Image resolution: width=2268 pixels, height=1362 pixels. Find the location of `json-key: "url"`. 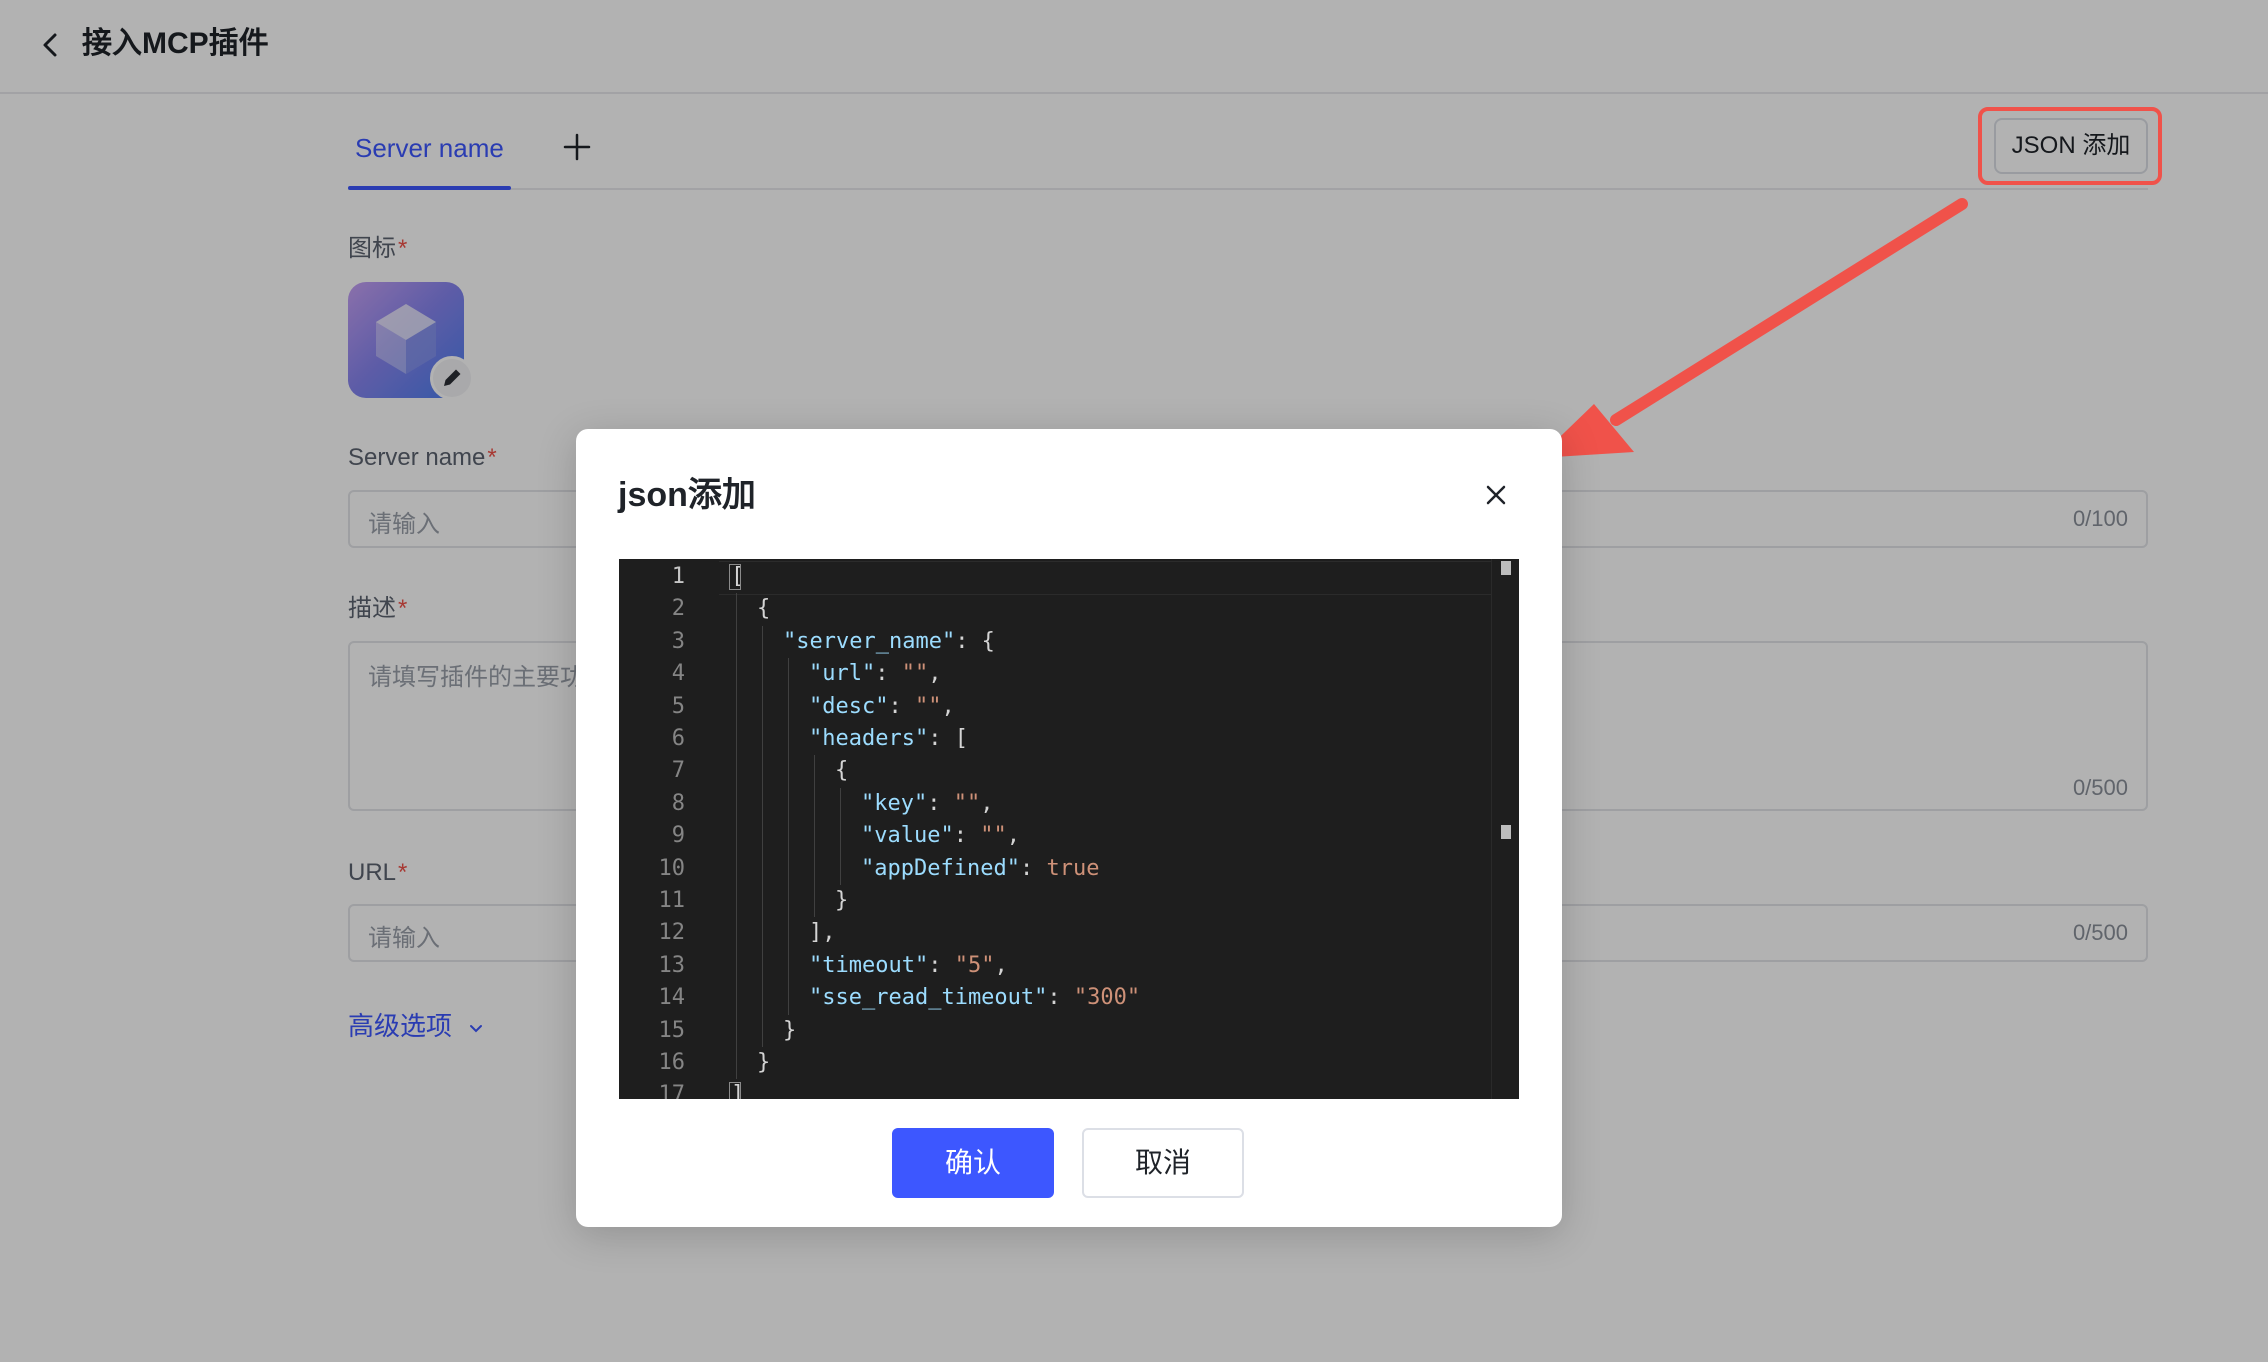

json-key: "url" is located at coordinates (842, 674).